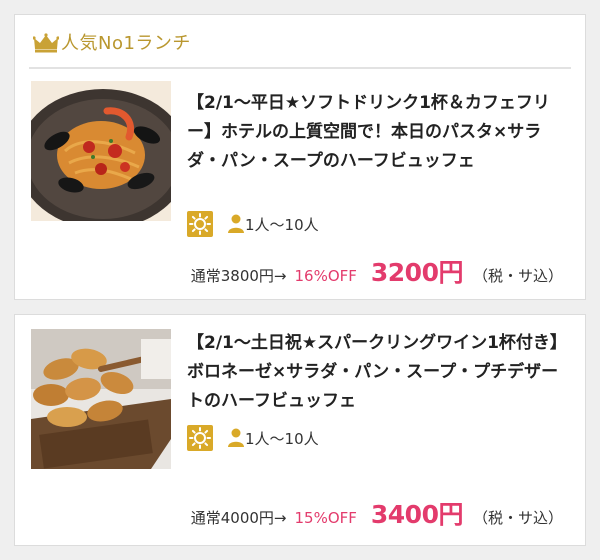 The width and height of the screenshot is (600, 560). Describe the element at coordinates (417, 514) in the screenshot. I see `plan-price: 3400円` at that location.